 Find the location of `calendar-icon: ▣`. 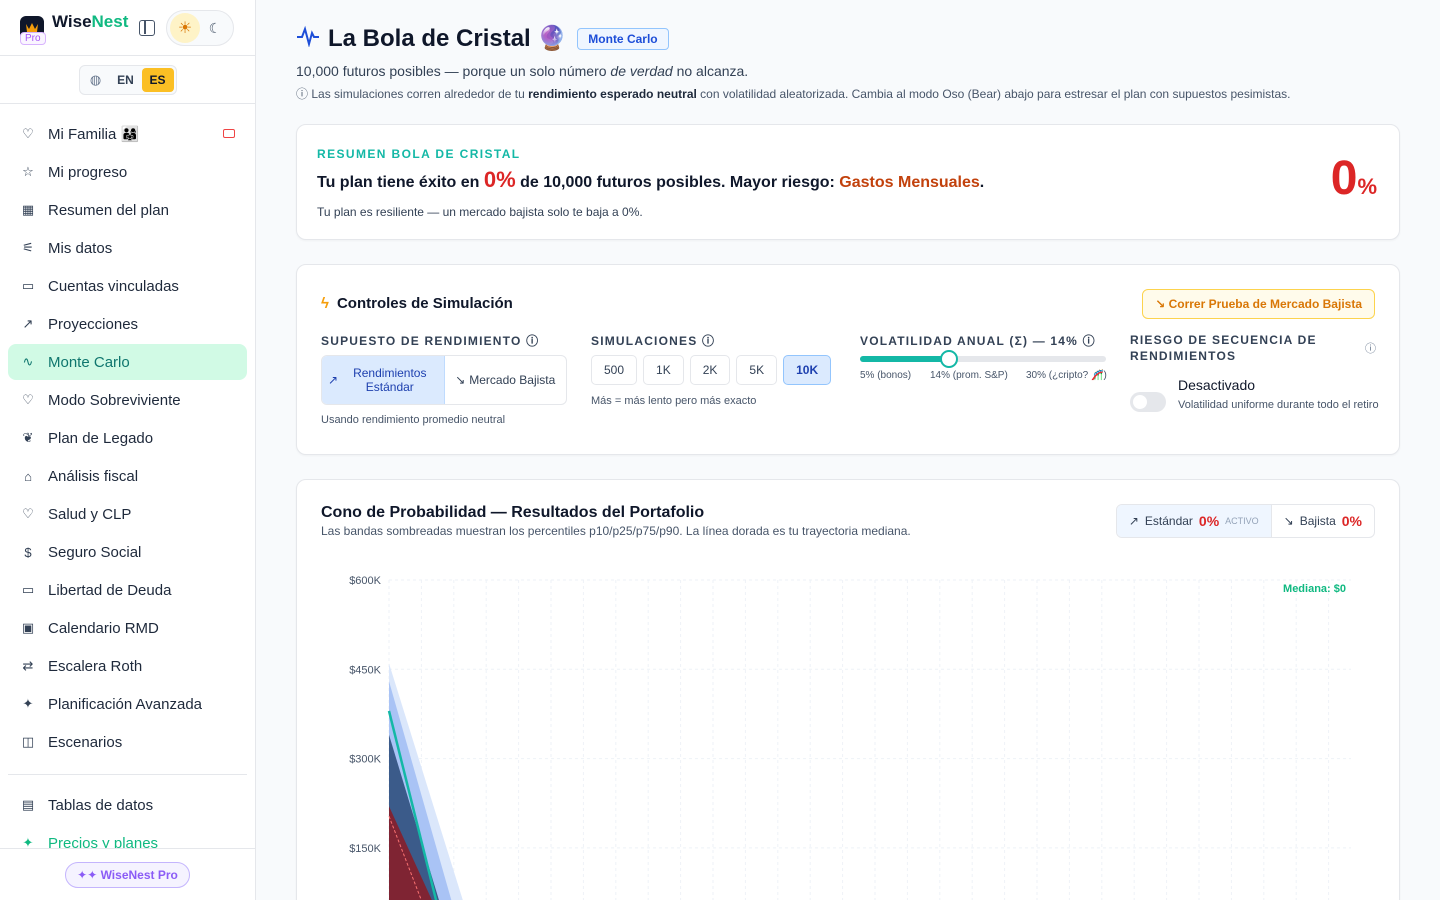

calendar-icon: ▣ is located at coordinates (28, 627).